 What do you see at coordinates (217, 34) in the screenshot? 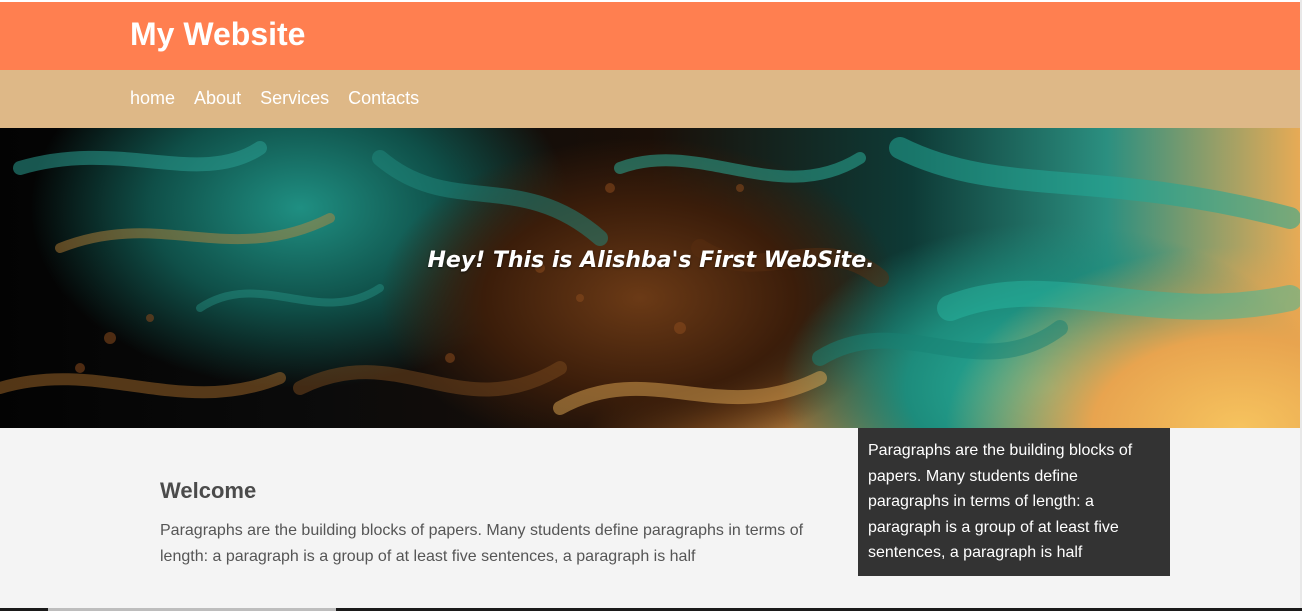
I see `site-title: My Website` at bounding box center [217, 34].